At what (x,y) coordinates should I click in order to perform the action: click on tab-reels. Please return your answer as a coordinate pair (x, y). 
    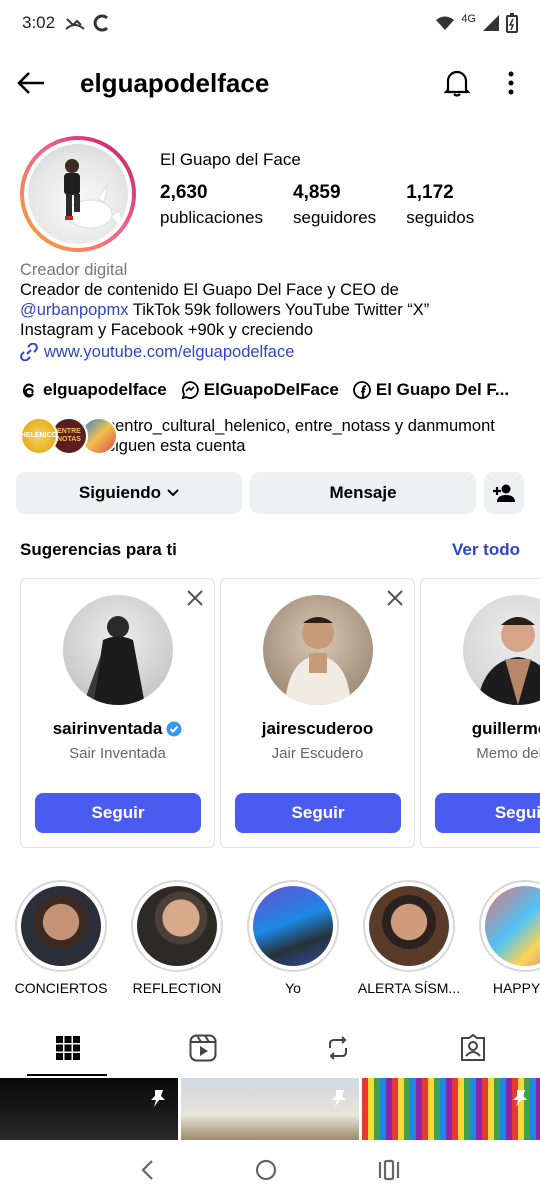
    Looking at the image, I should click on (202, 1048).